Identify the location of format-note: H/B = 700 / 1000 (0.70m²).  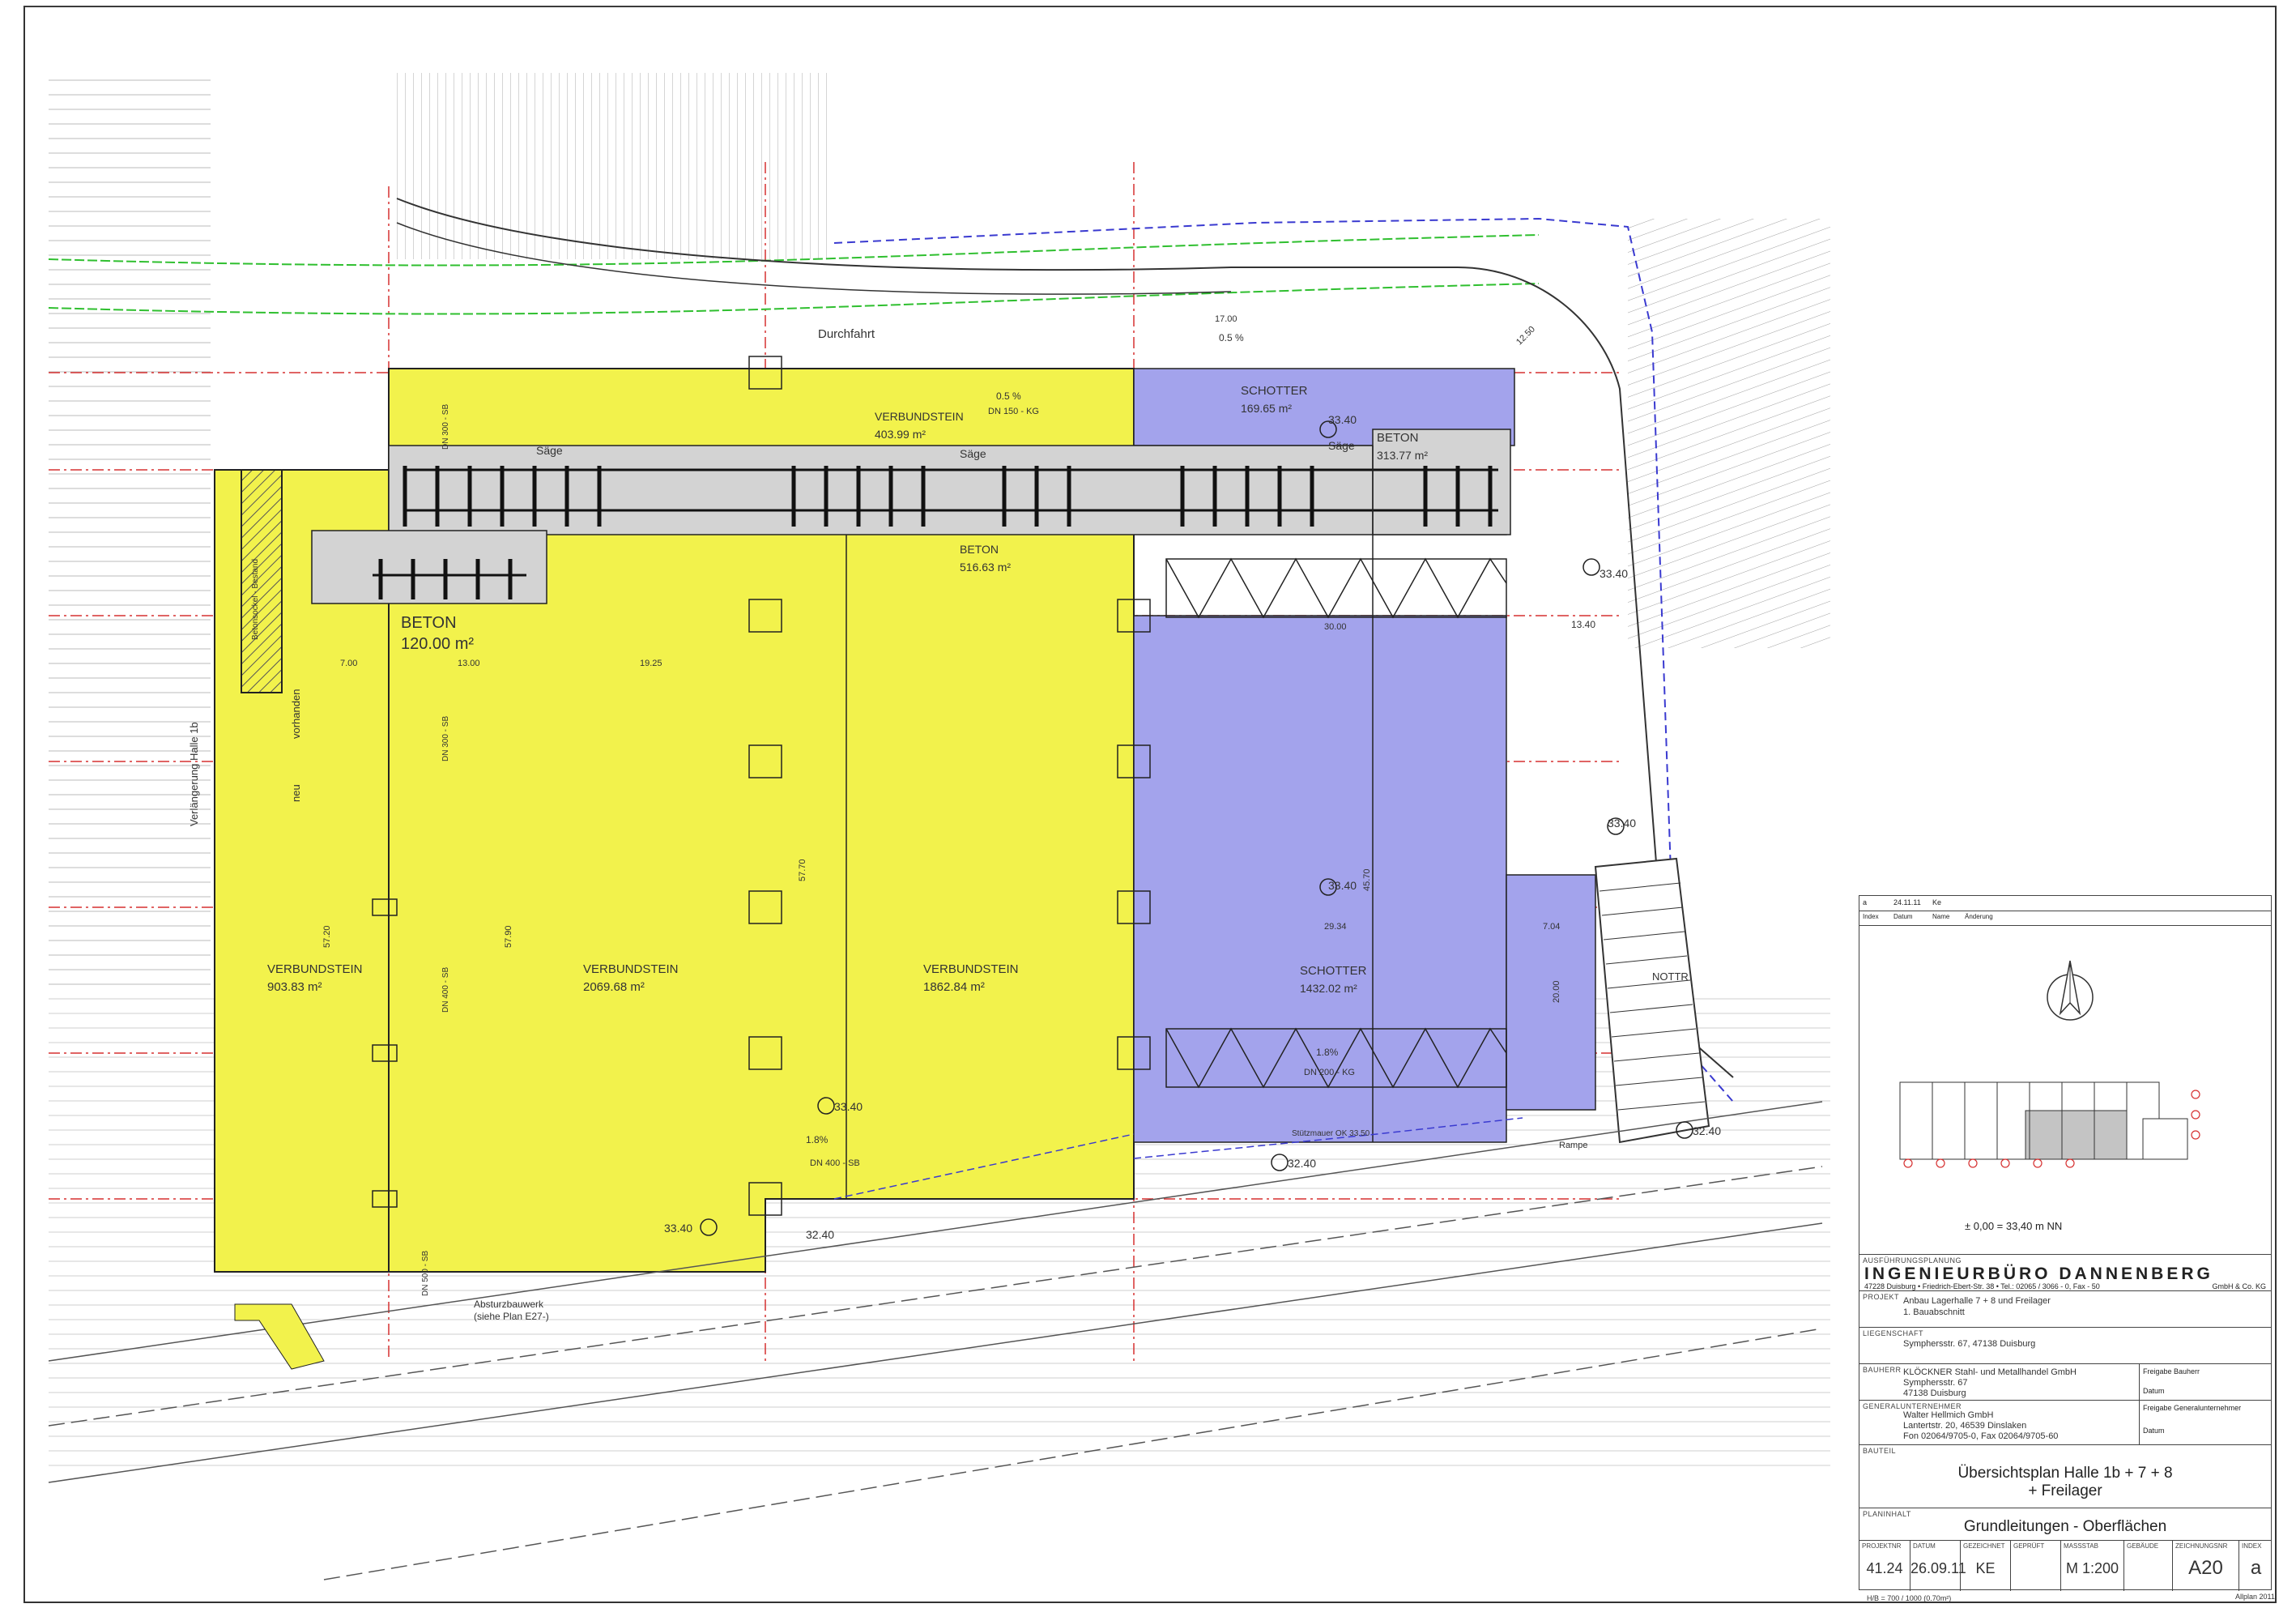
(1910, 1598).